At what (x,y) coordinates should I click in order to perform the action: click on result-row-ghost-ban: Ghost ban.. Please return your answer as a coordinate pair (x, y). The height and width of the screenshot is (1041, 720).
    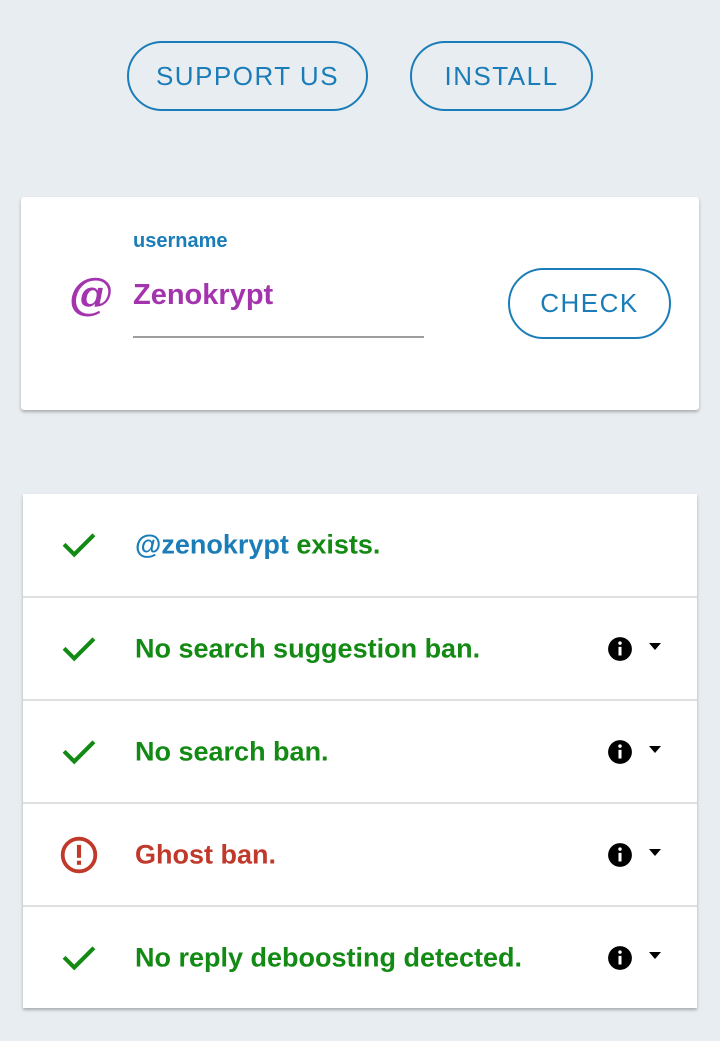
    Looking at the image, I should click on (360, 853).